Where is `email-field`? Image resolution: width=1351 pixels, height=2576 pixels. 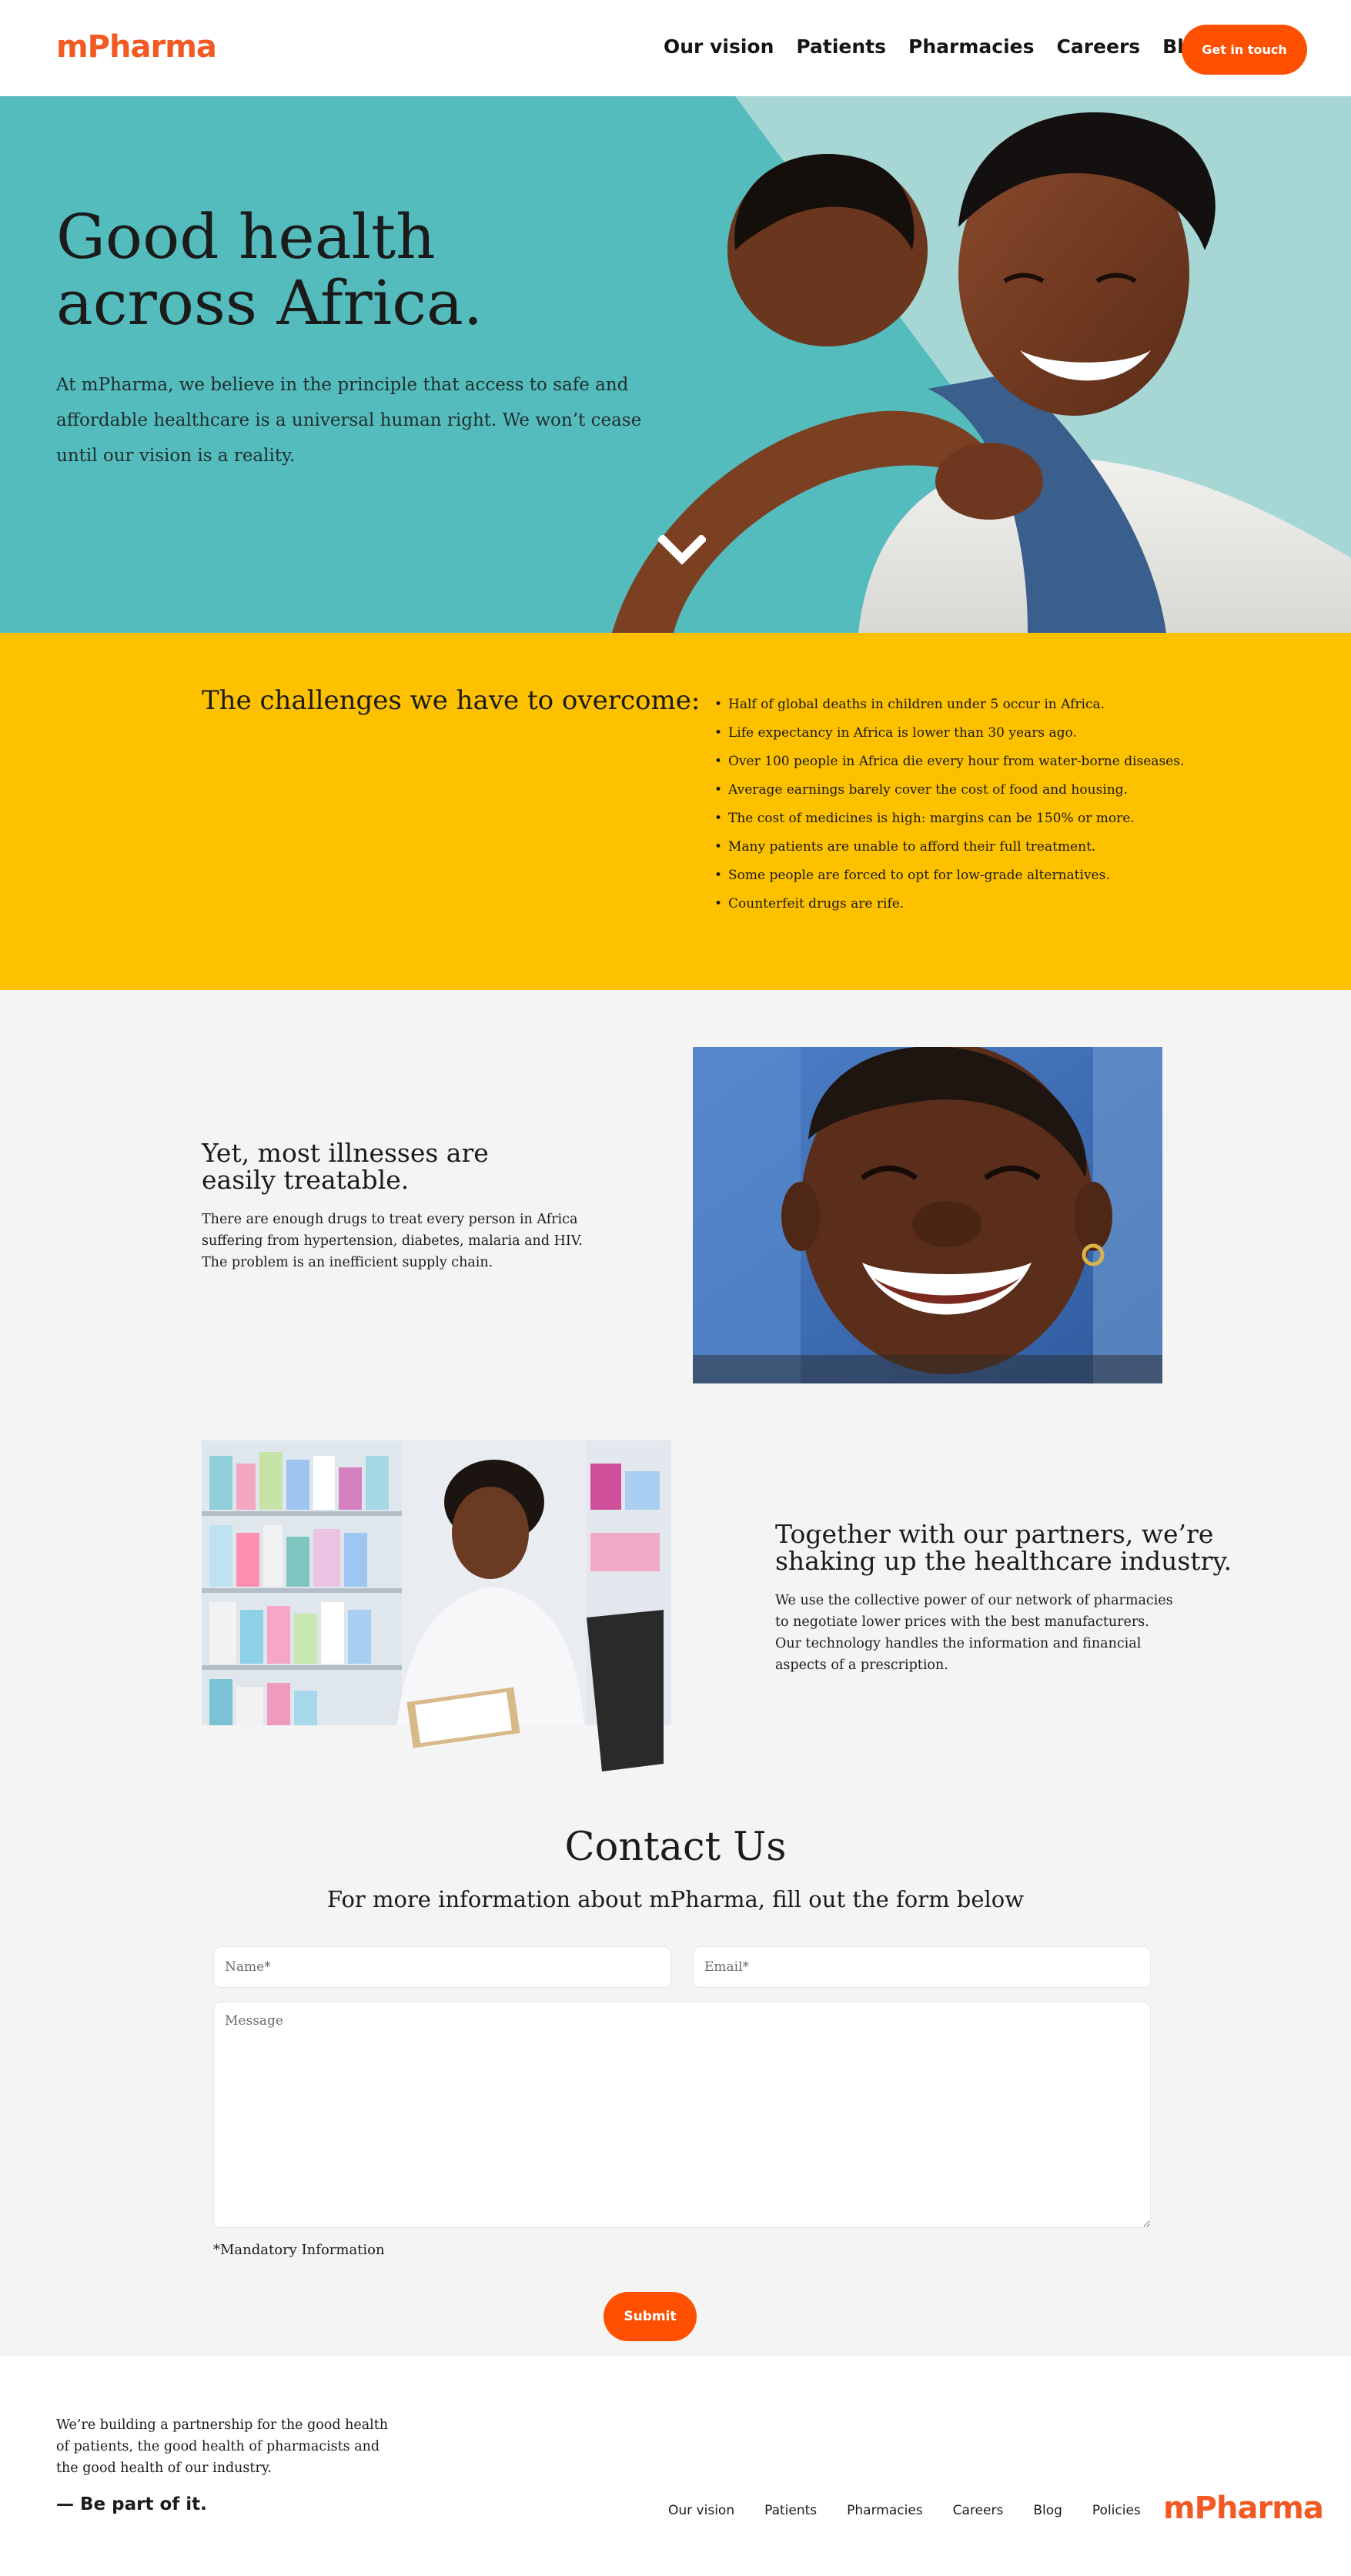 email-field is located at coordinates (922, 1967).